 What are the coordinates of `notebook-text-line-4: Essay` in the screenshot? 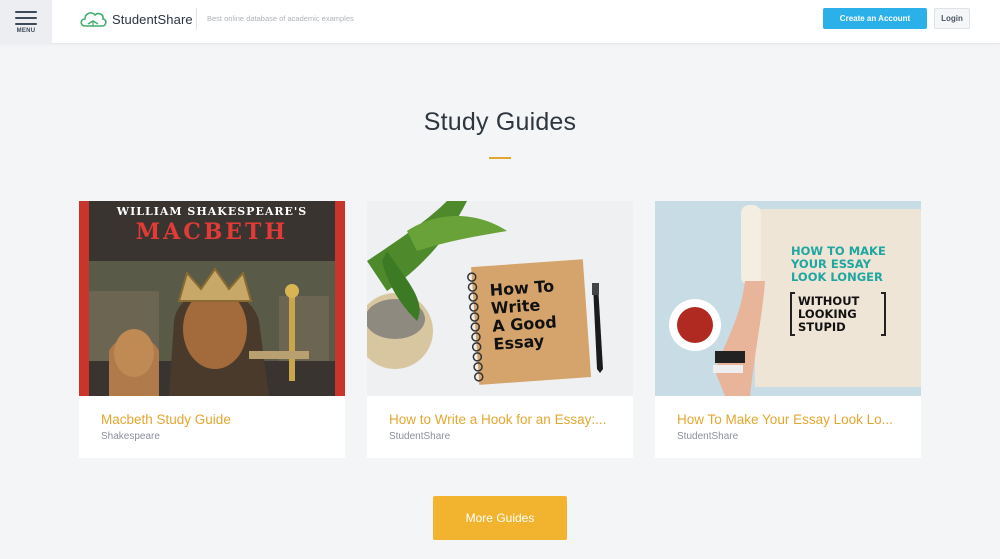 It's located at (519, 342).